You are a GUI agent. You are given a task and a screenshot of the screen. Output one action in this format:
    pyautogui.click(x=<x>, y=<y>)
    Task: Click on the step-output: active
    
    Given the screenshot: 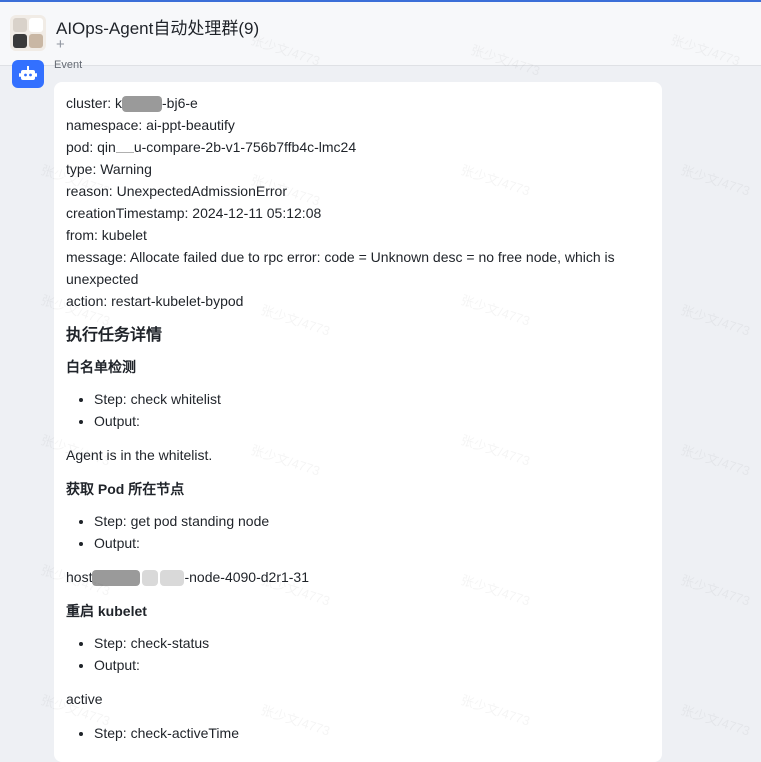 What is the action you would take?
    pyautogui.click(x=84, y=699)
    